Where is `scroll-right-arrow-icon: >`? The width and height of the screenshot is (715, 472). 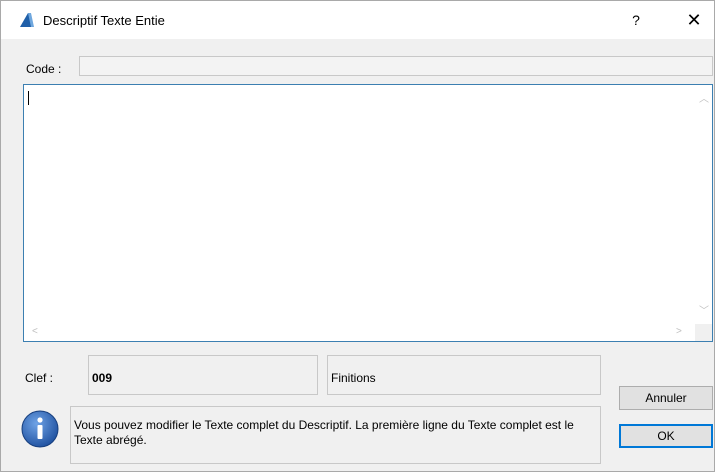 scroll-right-arrow-icon: > is located at coordinates (679, 332).